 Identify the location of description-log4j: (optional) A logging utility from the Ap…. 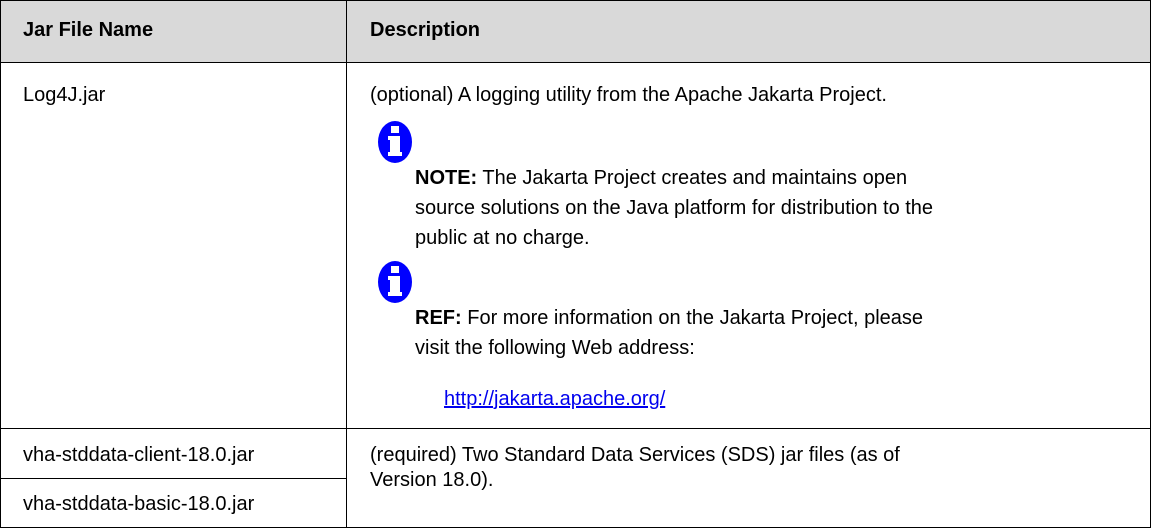
(628, 95).